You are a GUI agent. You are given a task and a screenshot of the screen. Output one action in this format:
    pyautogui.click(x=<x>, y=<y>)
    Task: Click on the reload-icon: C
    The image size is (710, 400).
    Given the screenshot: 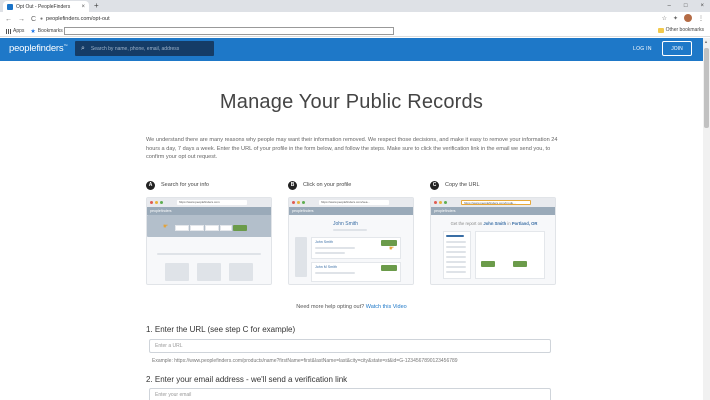 What is the action you would take?
    pyautogui.click(x=33, y=19)
    